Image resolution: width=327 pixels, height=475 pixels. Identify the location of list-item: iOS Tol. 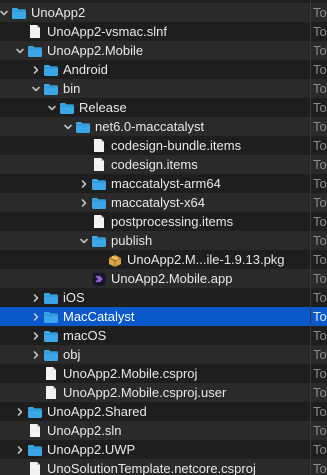
(163, 297).